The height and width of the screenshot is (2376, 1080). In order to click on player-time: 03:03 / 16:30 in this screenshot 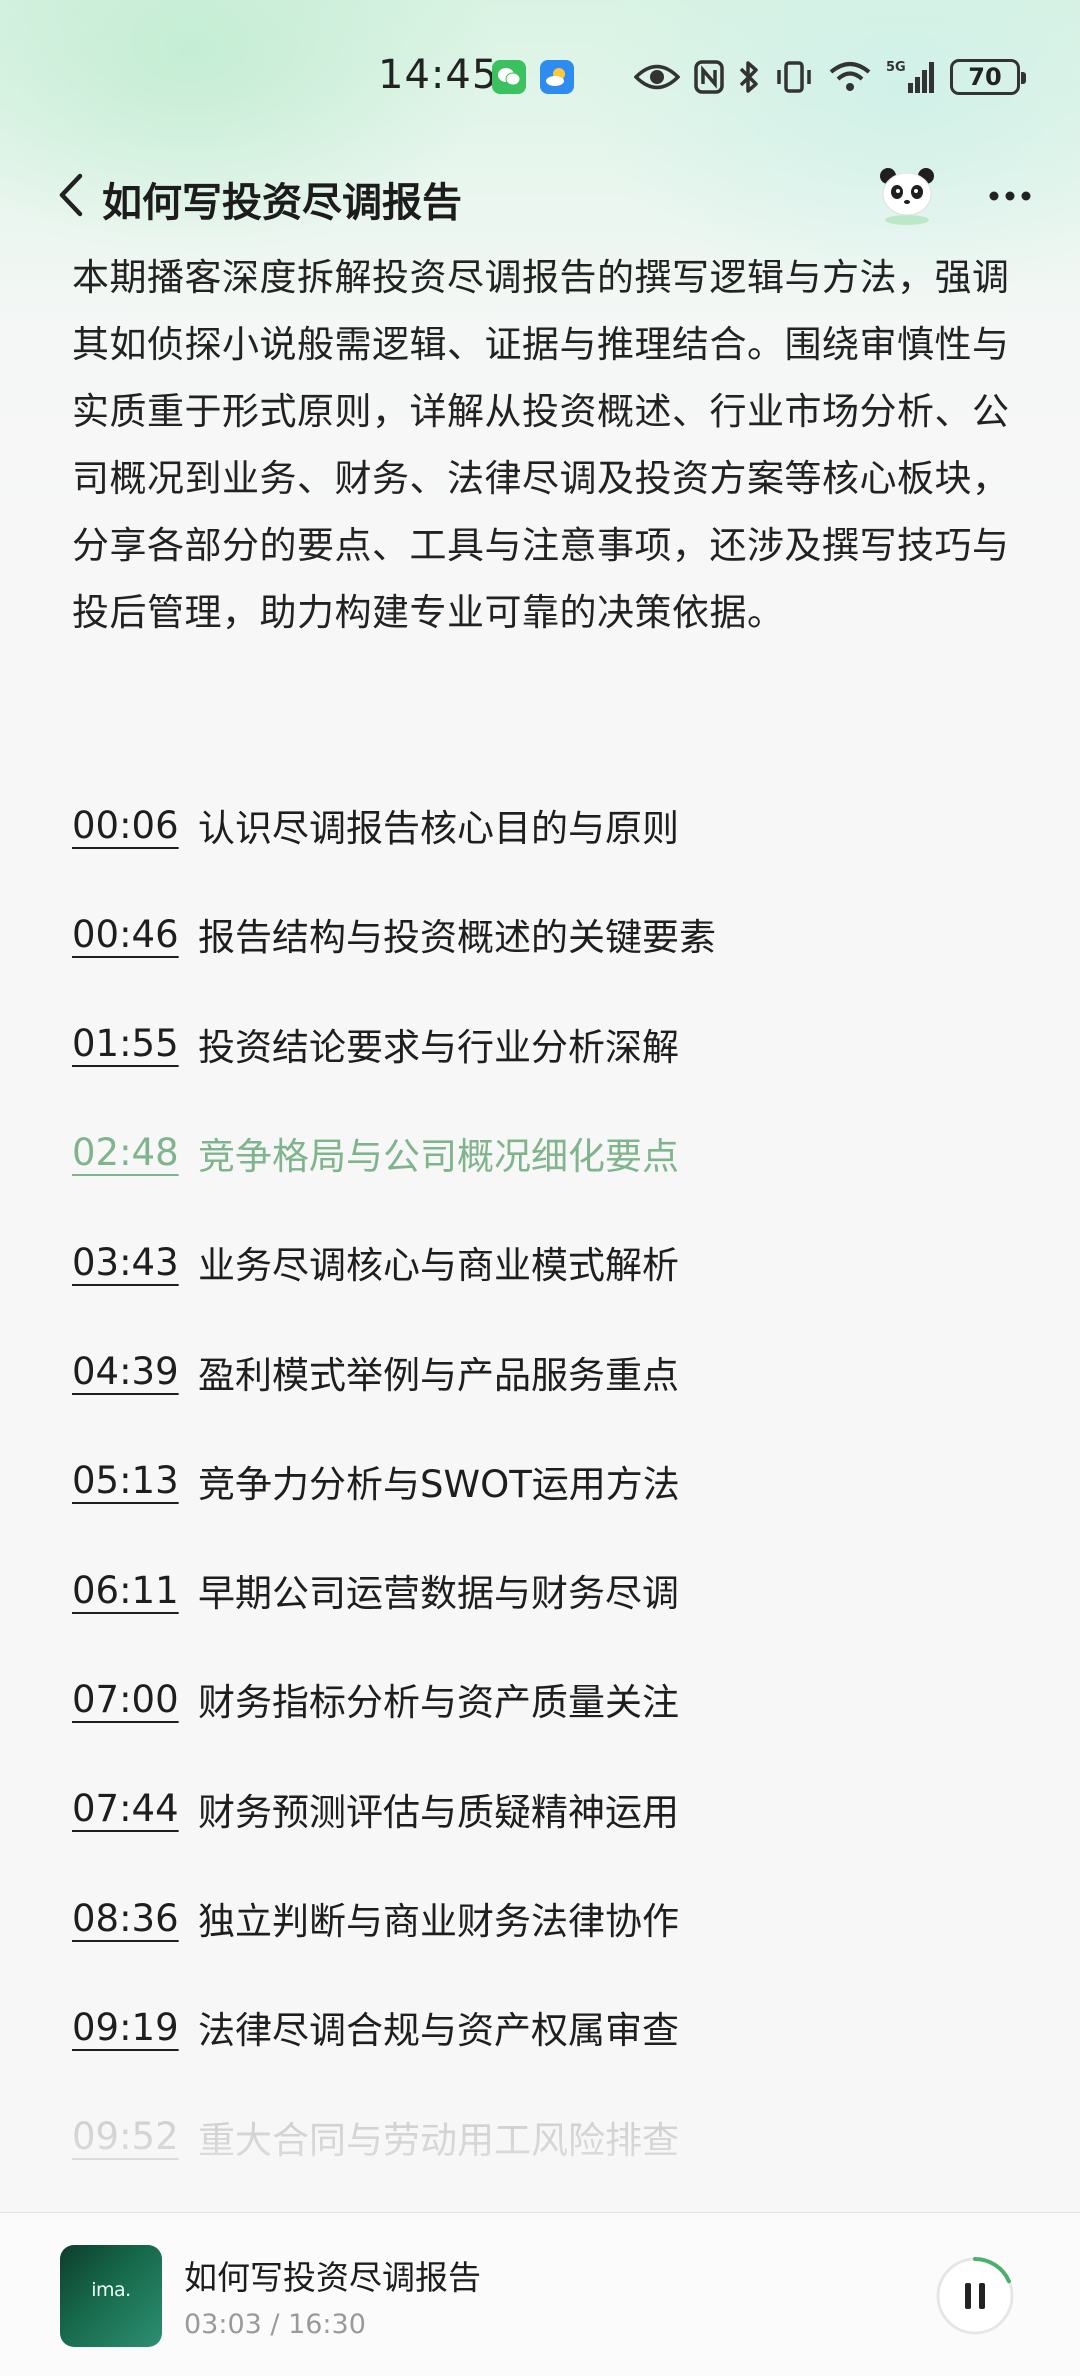, I will do `click(275, 2324)`.